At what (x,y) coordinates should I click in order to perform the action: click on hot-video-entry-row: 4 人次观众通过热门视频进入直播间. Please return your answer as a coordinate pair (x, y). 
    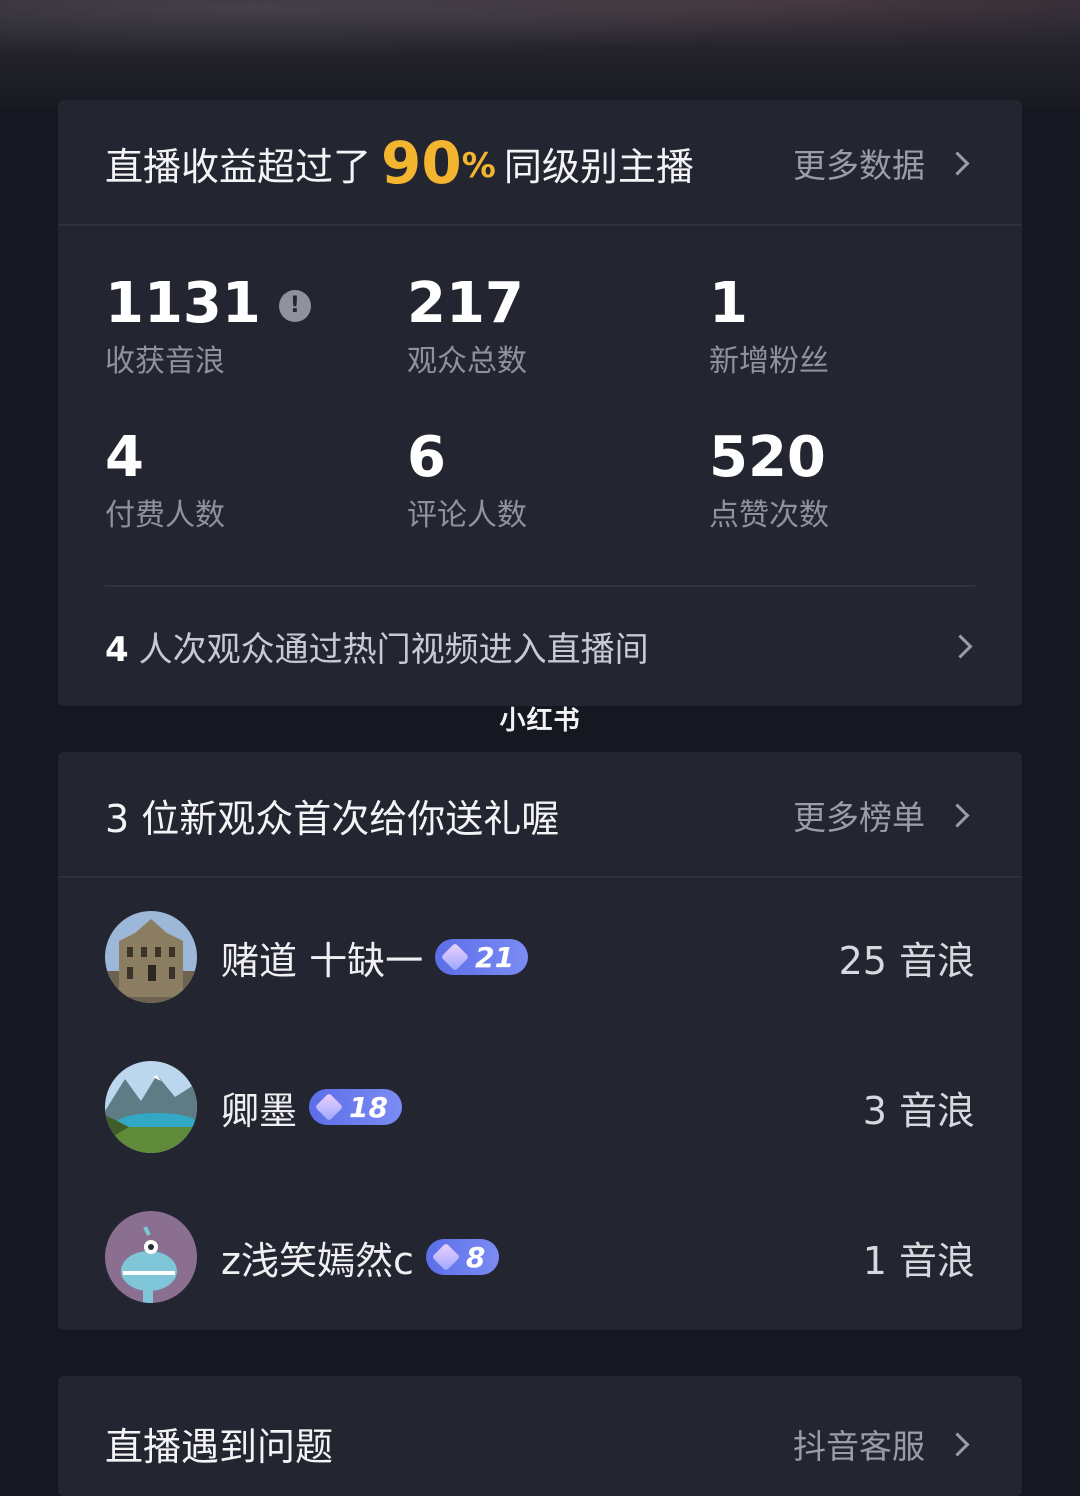
    Looking at the image, I should click on (540, 646).